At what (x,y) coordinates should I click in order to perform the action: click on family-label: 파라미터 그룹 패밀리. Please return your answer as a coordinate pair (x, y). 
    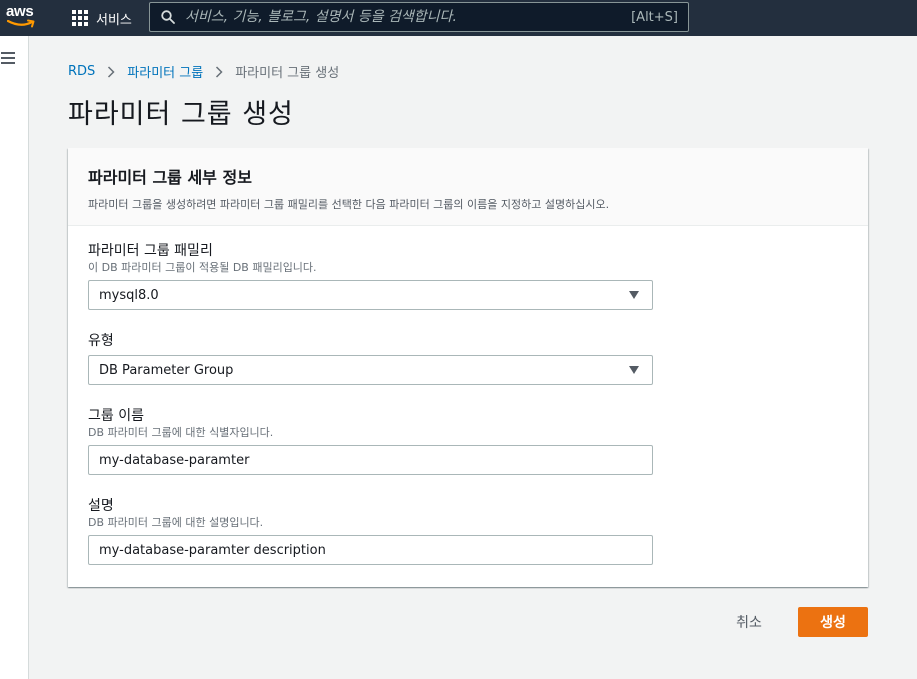
    Looking at the image, I should click on (150, 251).